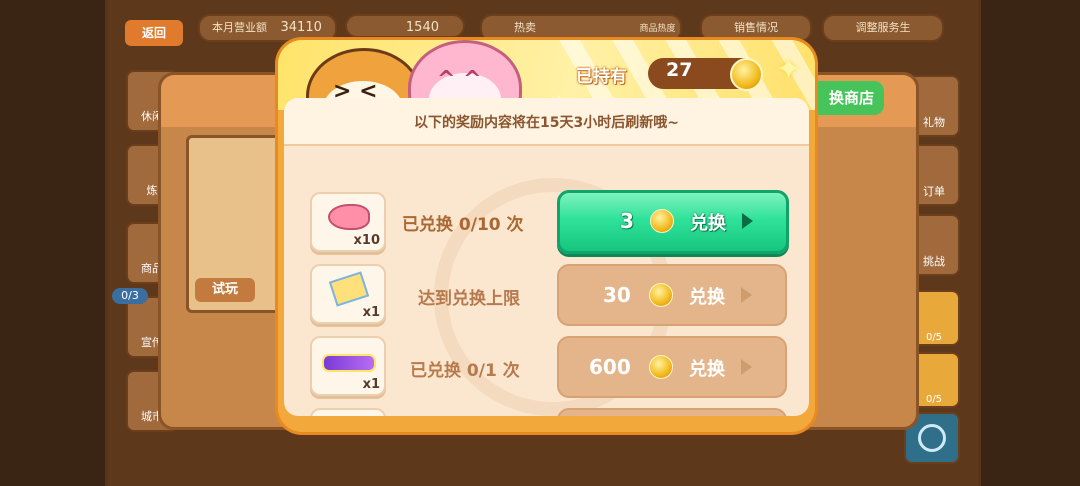 Image resolution: width=1080 pixels, height=486 pixels. What do you see at coordinates (465, 371) in the screenshot?
I see `reward-status-3: 已兑换 0/1 次` at bounding box center [465, 371].